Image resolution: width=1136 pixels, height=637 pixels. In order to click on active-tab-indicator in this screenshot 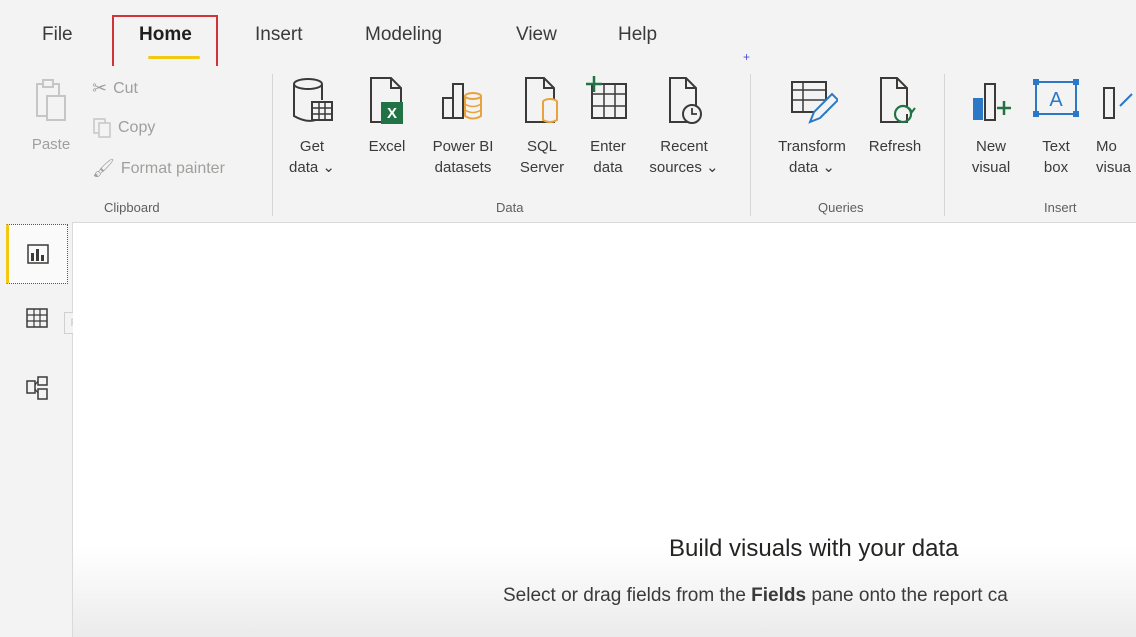, I will do `click(174, 57)`.